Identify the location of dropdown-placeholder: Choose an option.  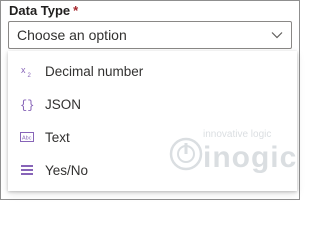
(72, 35).